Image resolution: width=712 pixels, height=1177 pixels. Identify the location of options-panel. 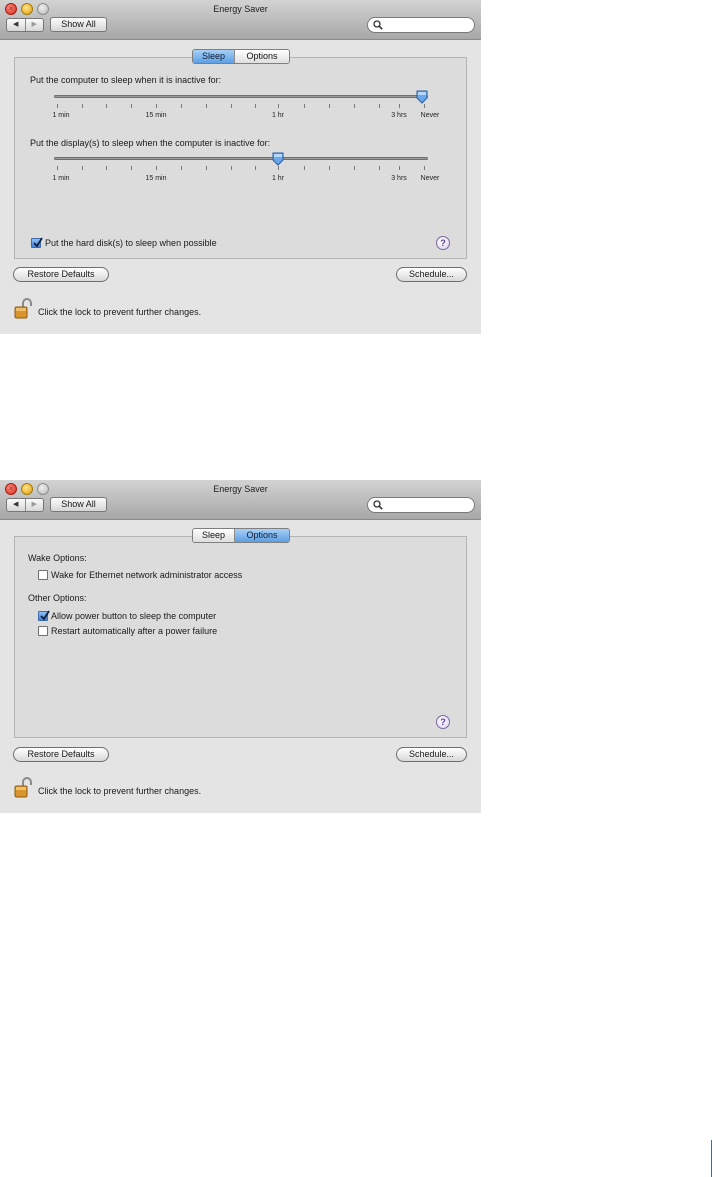
(240, 637).